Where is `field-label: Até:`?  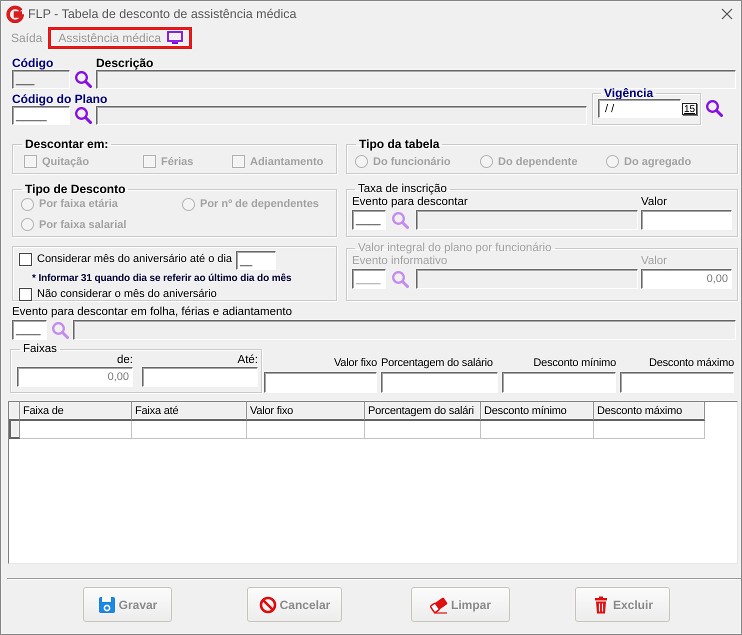
field-label: Até: is located at coordinates (247, 360).